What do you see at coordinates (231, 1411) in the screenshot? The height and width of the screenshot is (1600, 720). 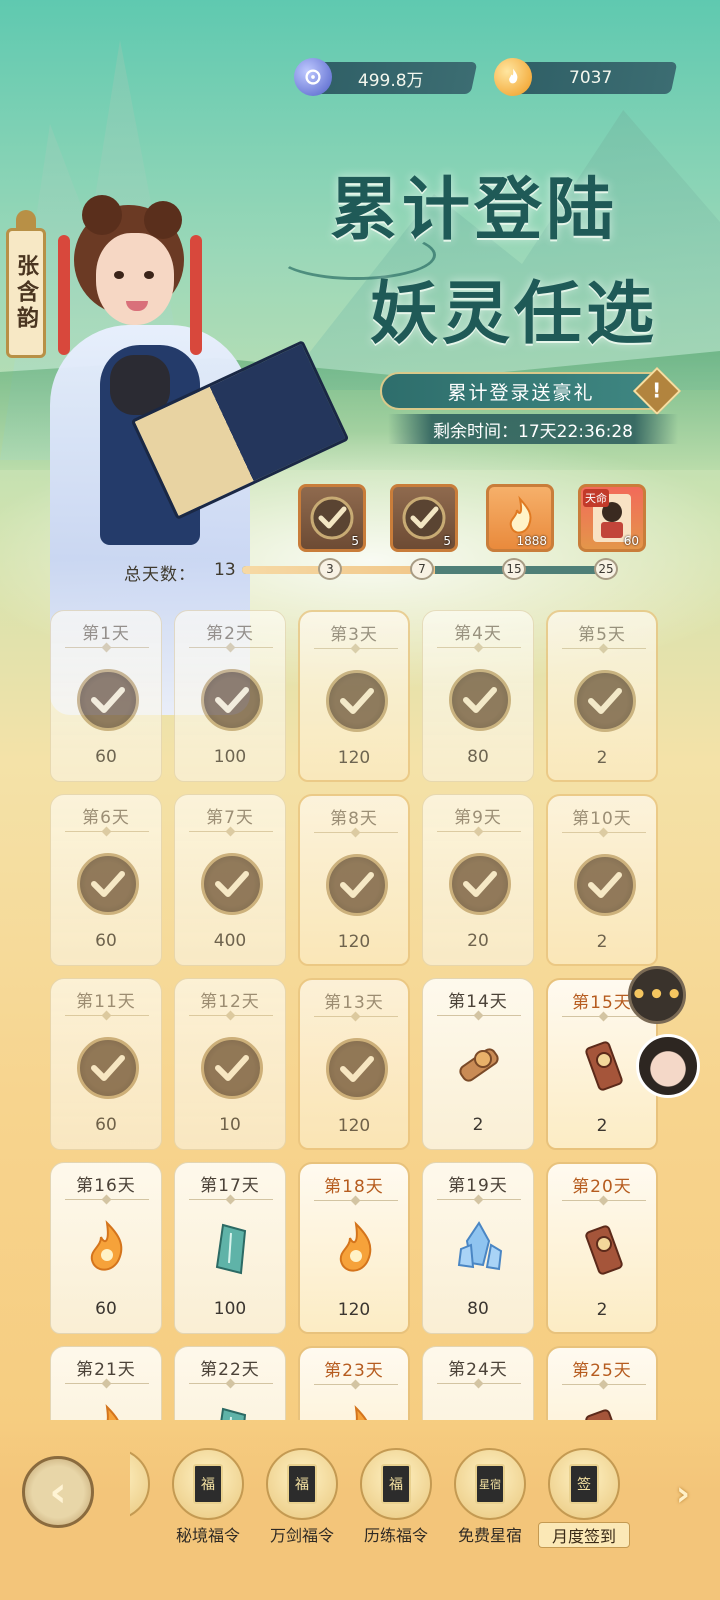 I see `jade-crystal-icon` at bounding box center [231, 1411].